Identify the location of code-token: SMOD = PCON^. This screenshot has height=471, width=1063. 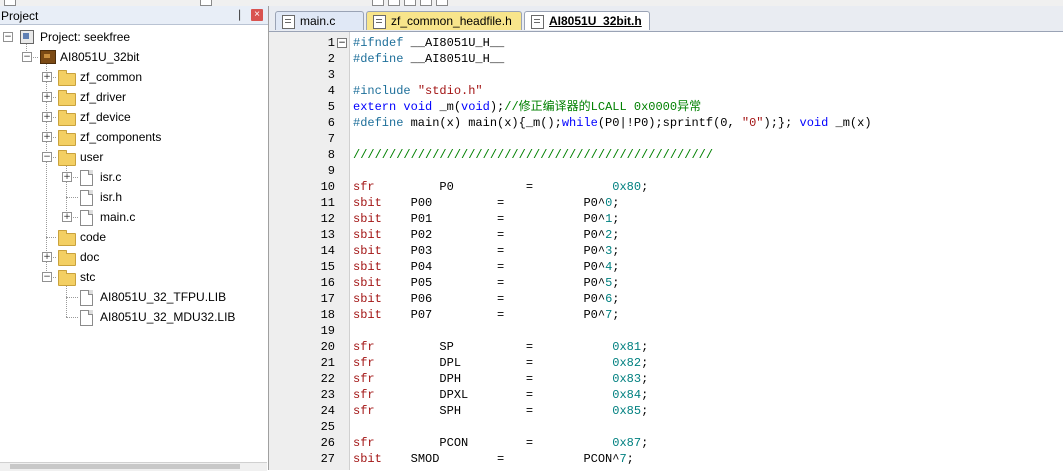
(500, 459).